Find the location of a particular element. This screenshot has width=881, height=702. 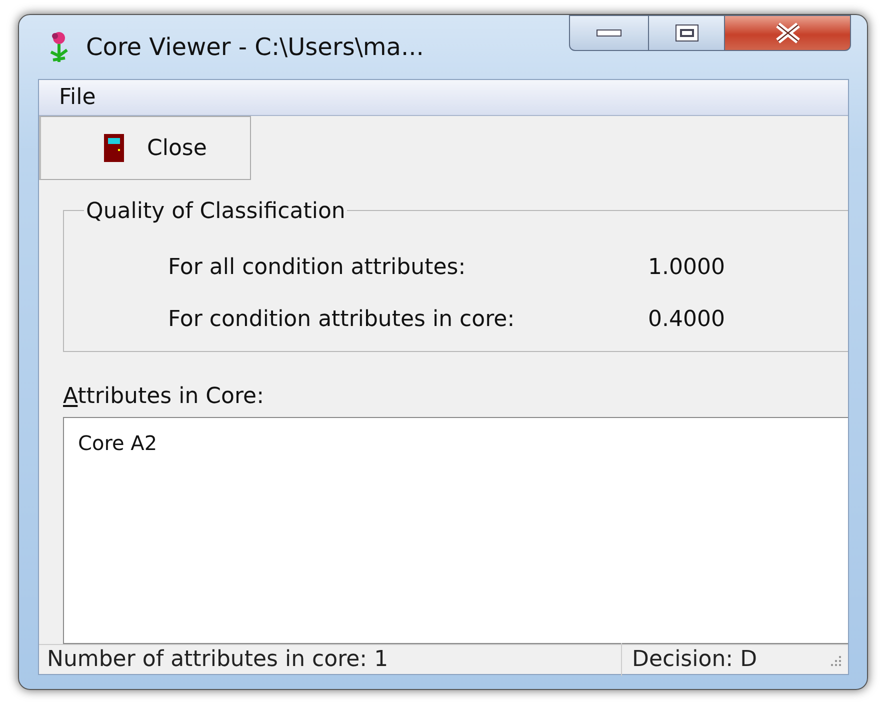

maximize-button is located at coordinates (687, 33).